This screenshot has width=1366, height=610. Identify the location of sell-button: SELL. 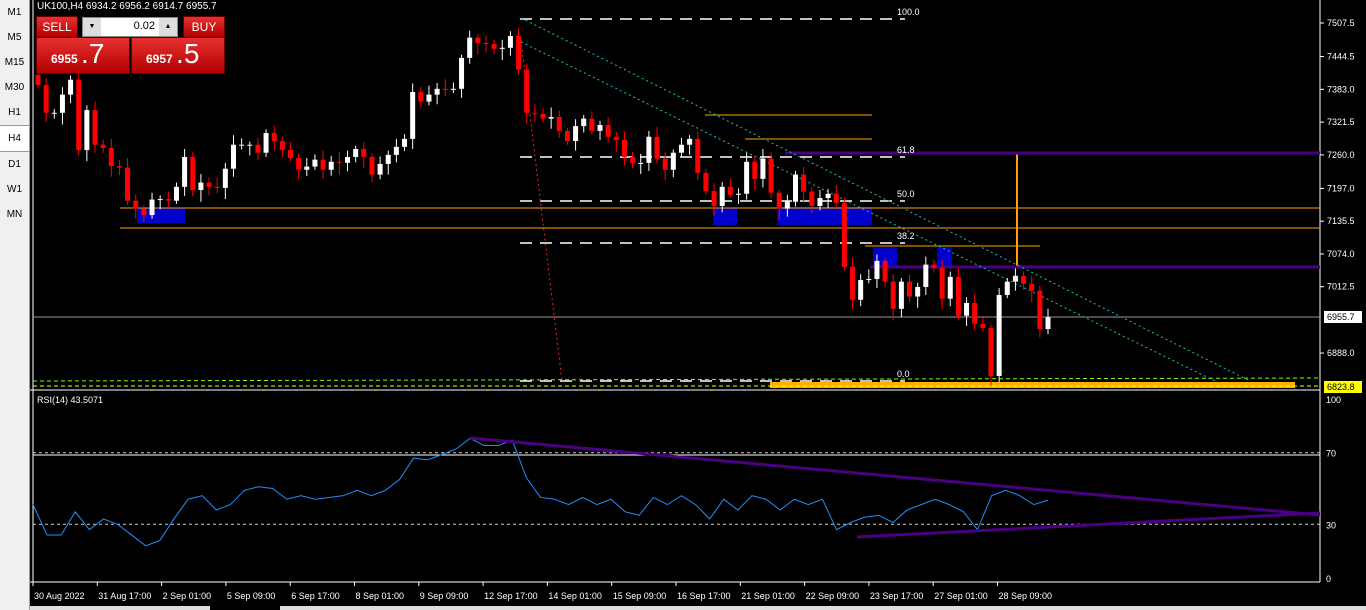
(57, 27).